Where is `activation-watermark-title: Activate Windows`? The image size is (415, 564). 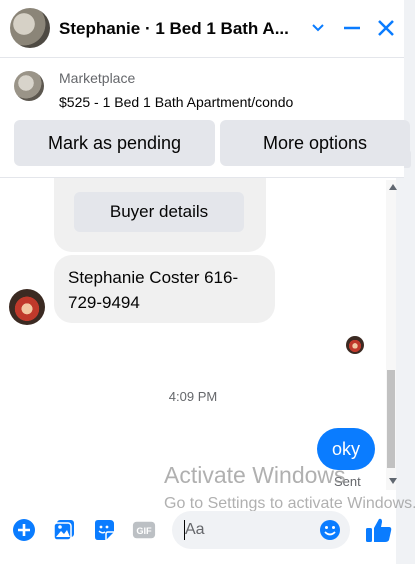 activation-watermark-title: Activate Windows is located at coordinates (255, 475).